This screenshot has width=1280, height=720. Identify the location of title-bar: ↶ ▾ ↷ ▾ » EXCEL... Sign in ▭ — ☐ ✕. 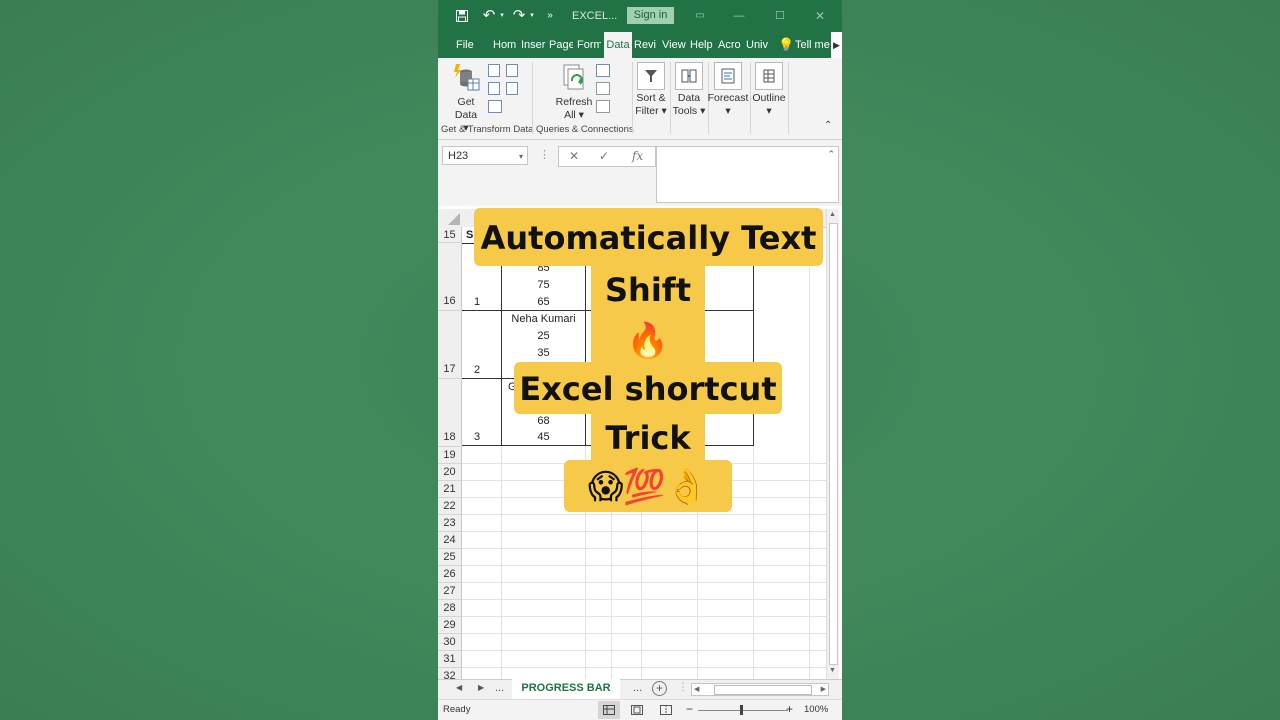
(640, 16).